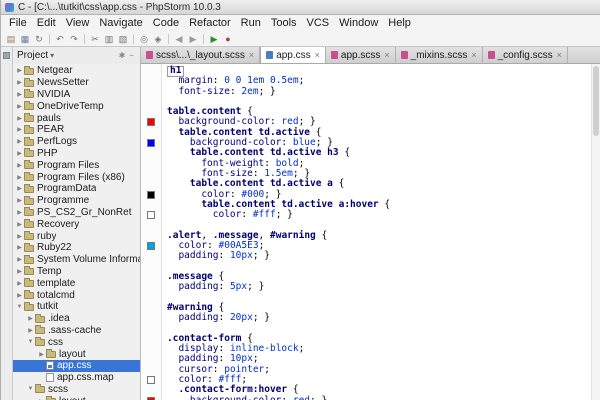 This screenshot has width=600, height=400. What do you see at coordinates (76, 189) in the screenshot?
I see `tree-item: ▶ ProgramData` at bounding box center [76, 189].